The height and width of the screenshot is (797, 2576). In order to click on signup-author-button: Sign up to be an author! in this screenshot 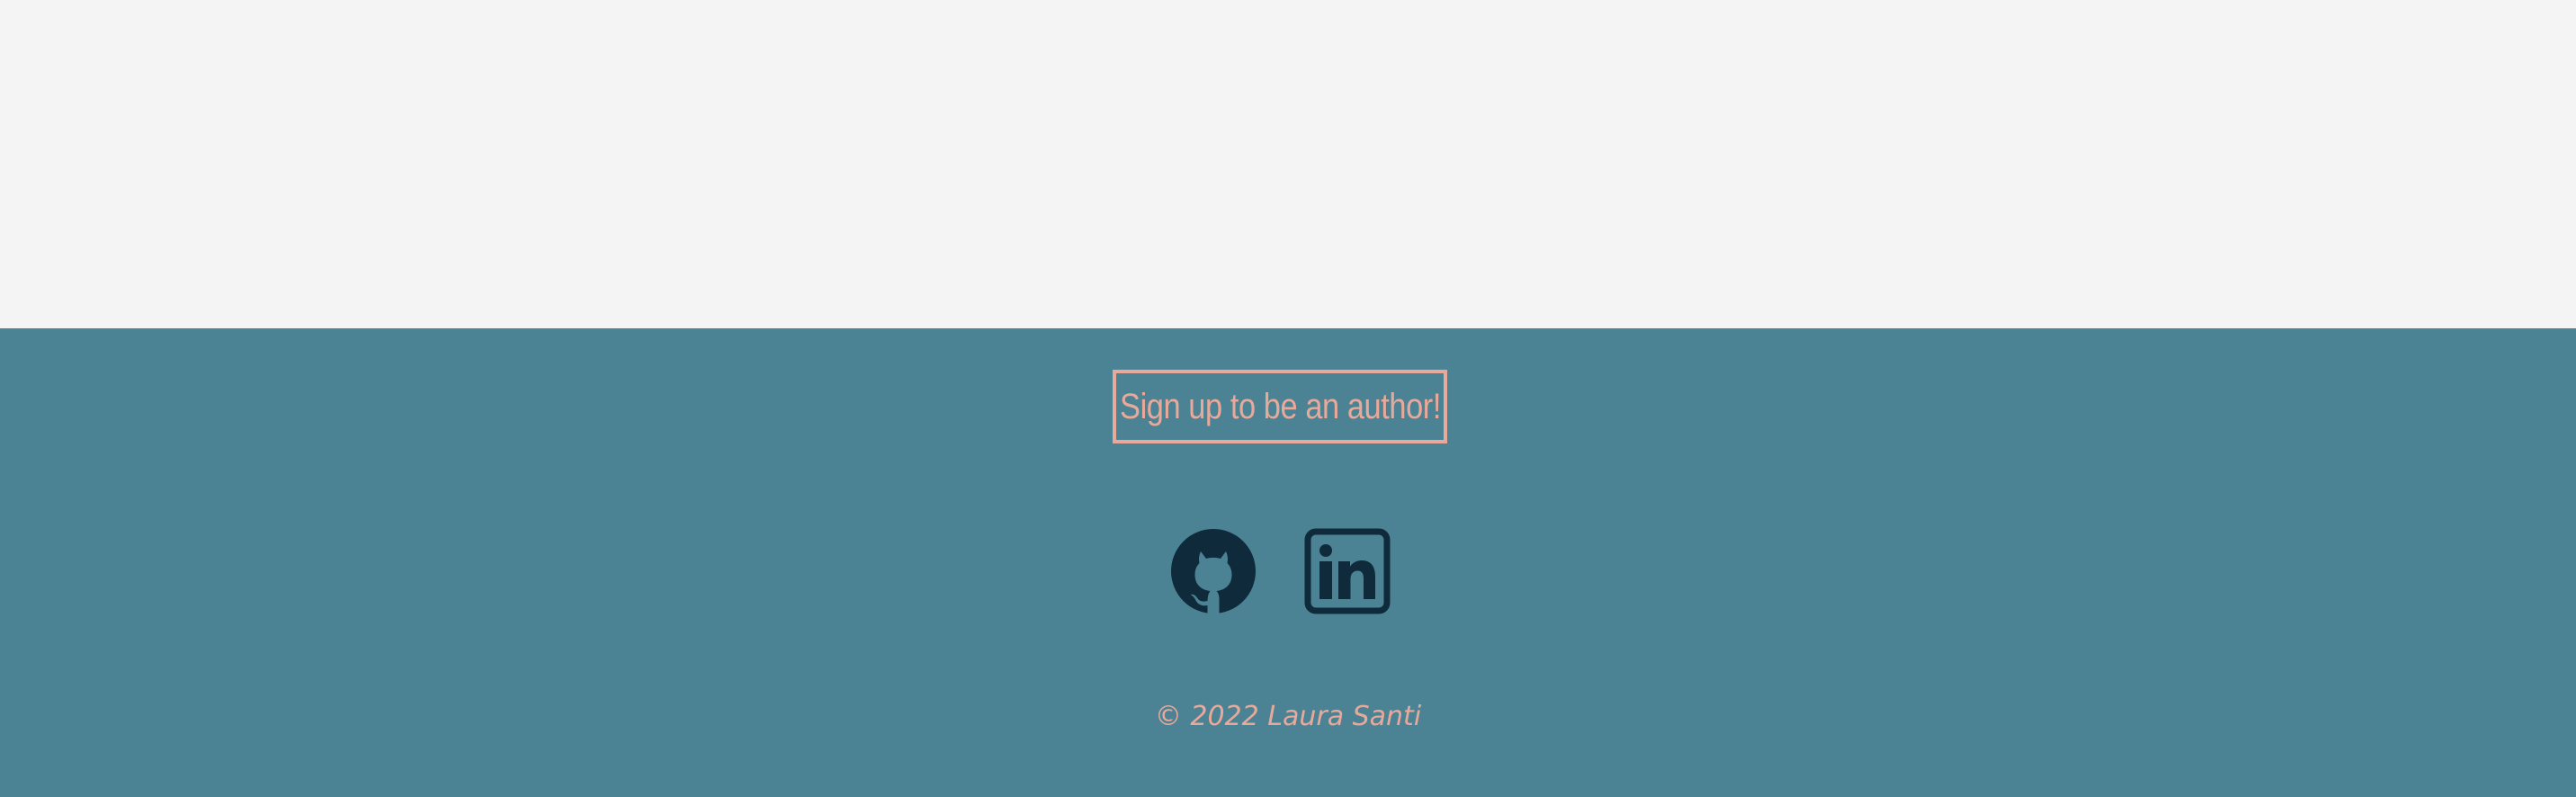, I will do `click(1280, 406)`.